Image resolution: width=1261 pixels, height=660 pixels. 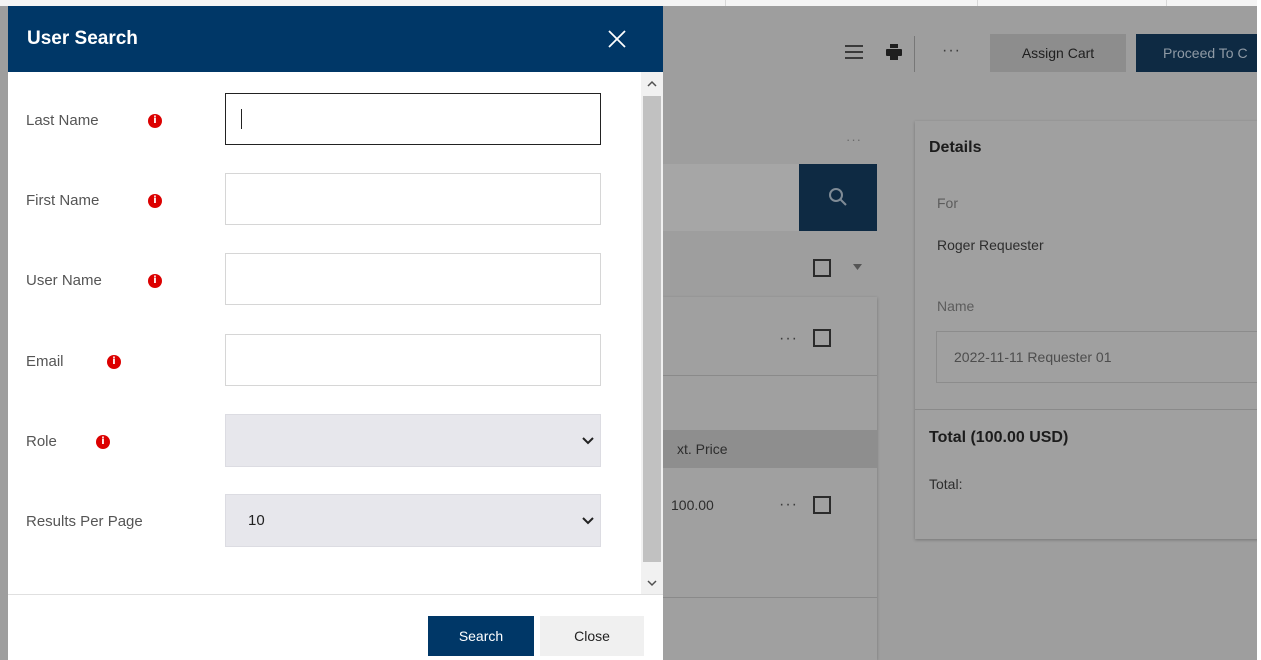 I want to click on email-input, so click(x=413, y=360).